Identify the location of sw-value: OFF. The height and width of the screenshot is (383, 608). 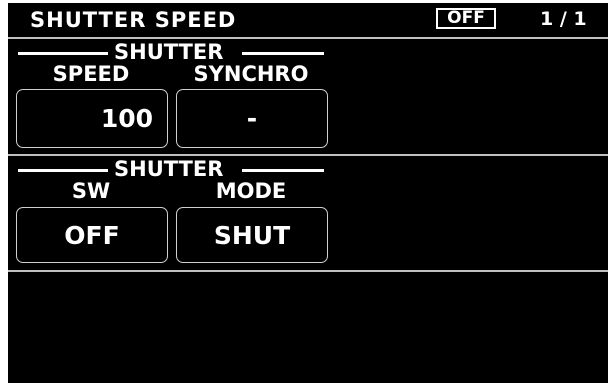
(92, 235).